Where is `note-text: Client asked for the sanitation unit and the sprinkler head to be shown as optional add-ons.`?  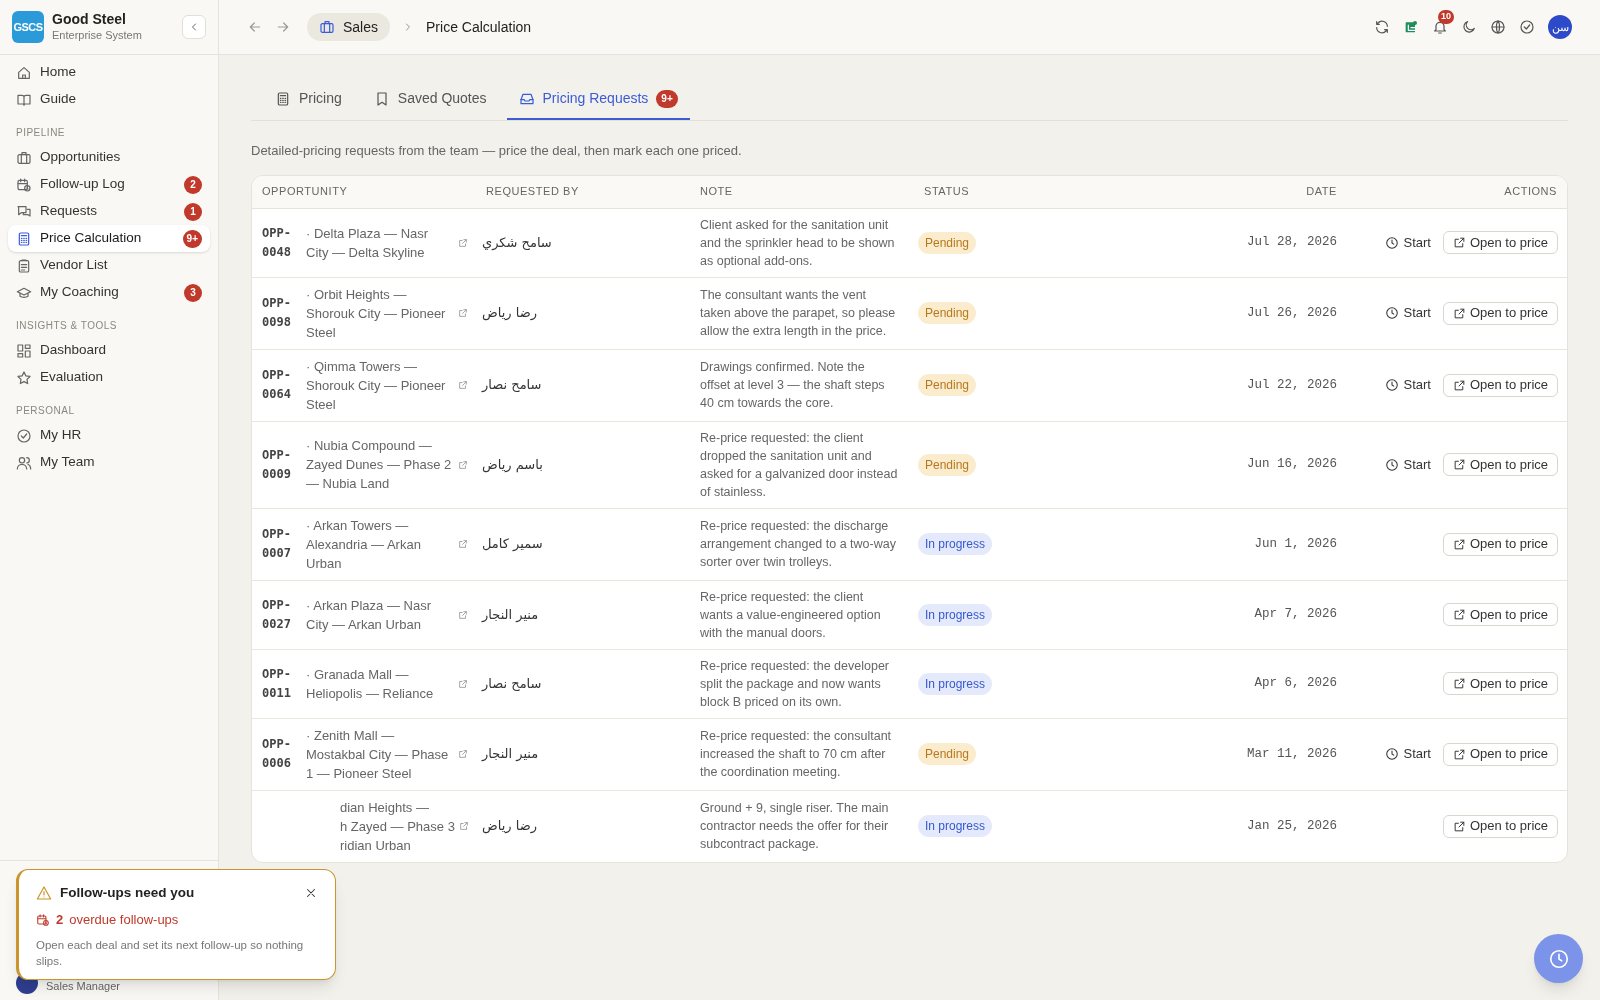
note-text: Client asked for the sanitation unit and the sprinkler head to be shown as optional add-ons. is located at coordinates (797, 243).